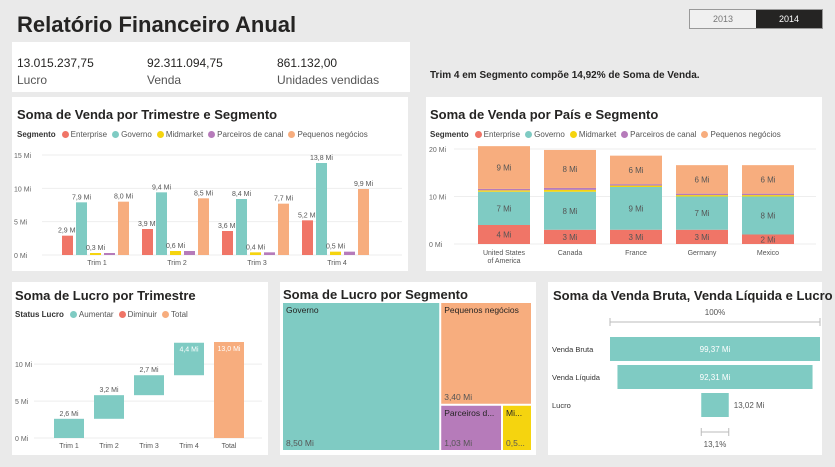 The image size is (835, 467). What do you see at coordinates (300, 443) in the screenshot?
I see `treemap-value: 8,50 Mi` at bounding box center [300, 443].